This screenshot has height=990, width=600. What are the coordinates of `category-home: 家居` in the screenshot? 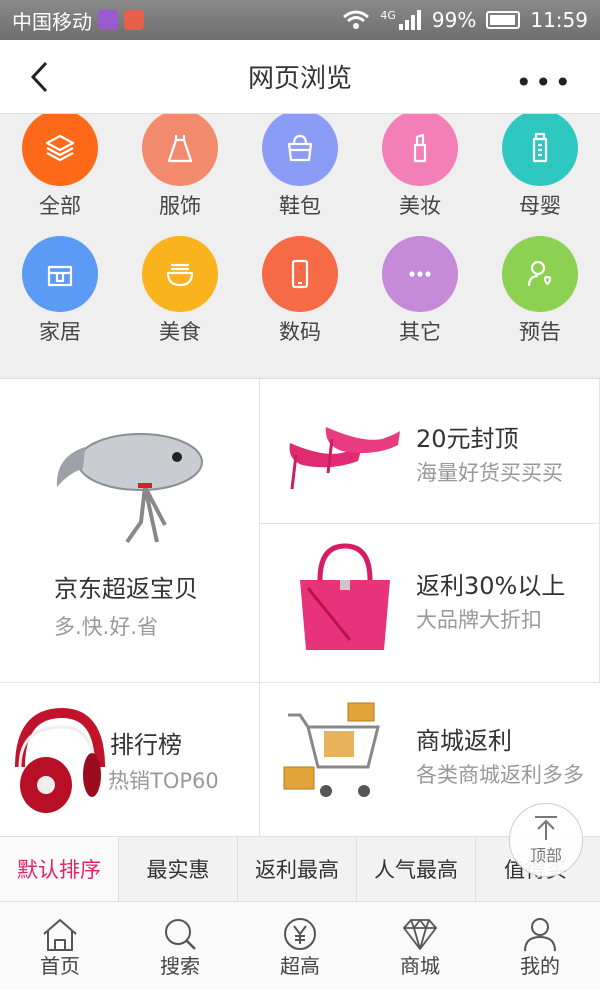 It's located at (60, 291).